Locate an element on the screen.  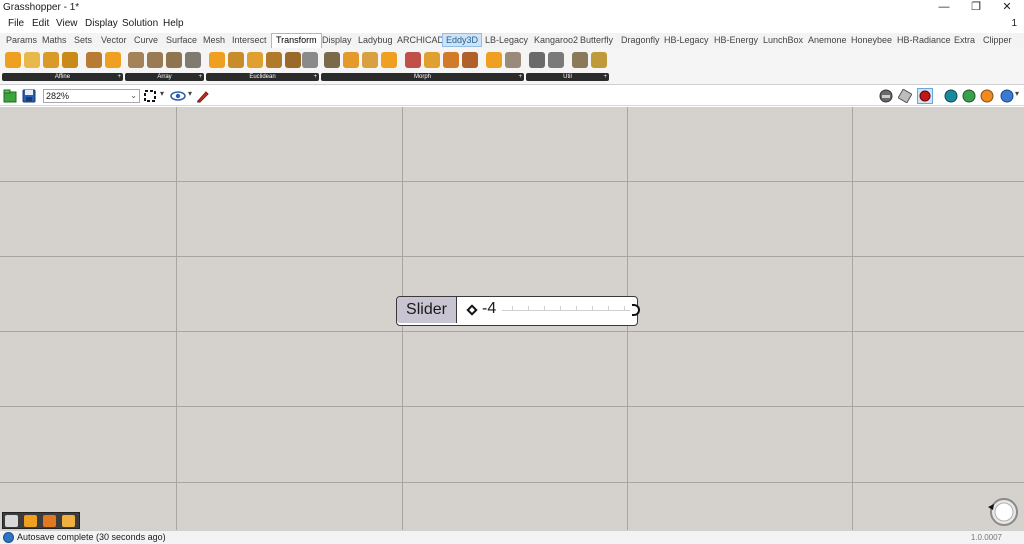
box-map-component-icon is located at coordinates (94, 60).